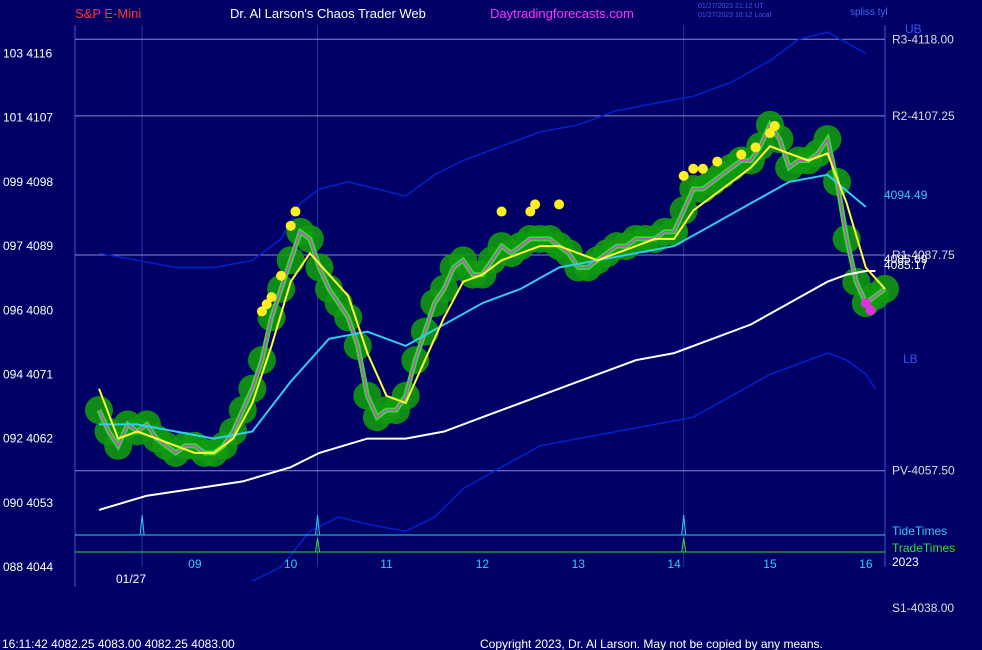 Image resolution: width=982 pixels, height=650 pixels. I want to click on mid-ma-value-label: 4094.49, so click(906, 195).